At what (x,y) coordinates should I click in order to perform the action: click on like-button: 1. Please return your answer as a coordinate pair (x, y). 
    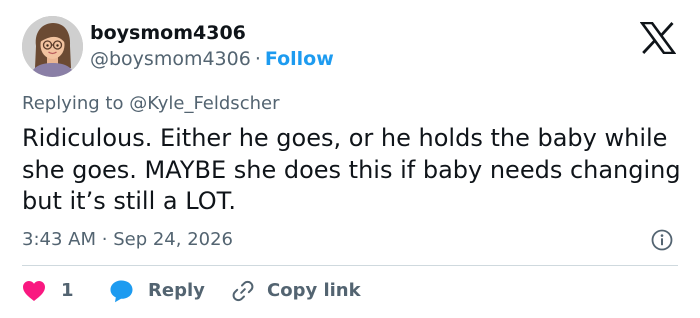
    Looking at the image, I should click on (48, 291).